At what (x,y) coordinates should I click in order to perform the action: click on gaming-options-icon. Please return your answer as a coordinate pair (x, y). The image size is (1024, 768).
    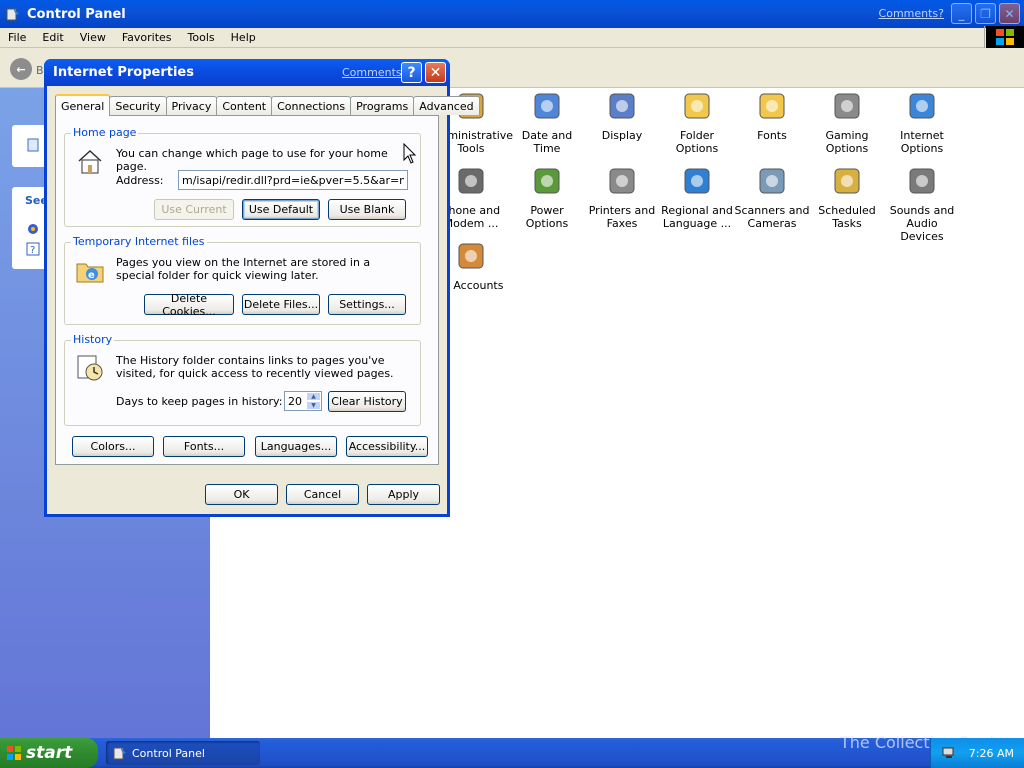
    Looking at the image, I should click on (847, 106).